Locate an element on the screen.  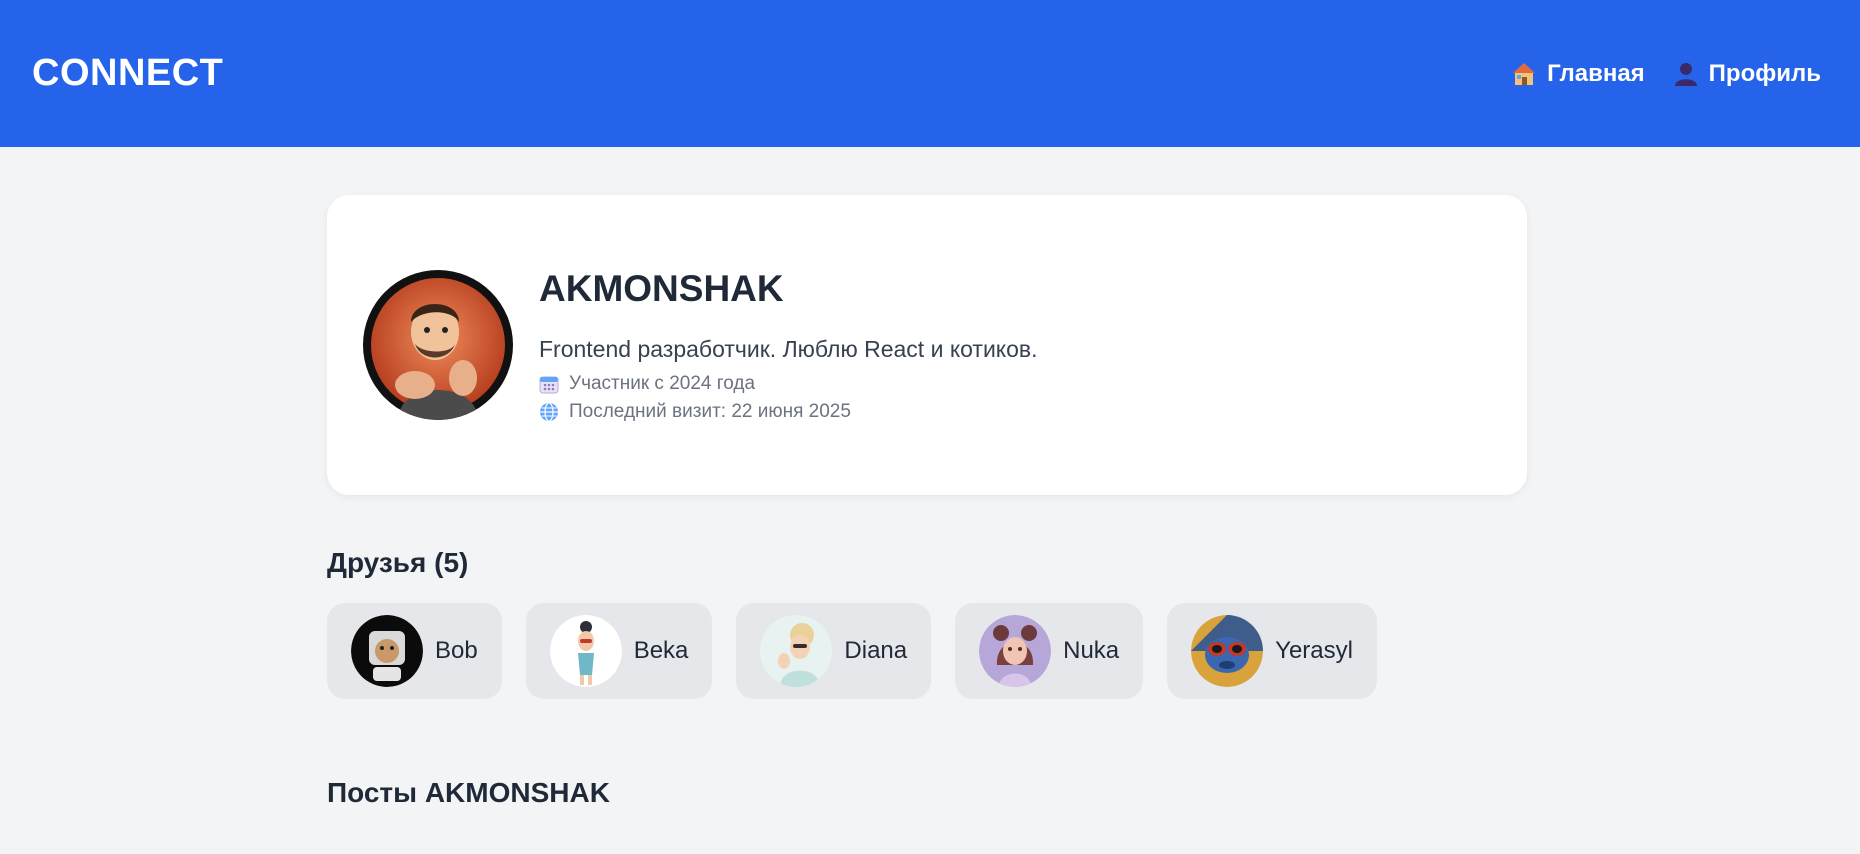
app-logo: CONNECT is located at coordinates (127, 73).